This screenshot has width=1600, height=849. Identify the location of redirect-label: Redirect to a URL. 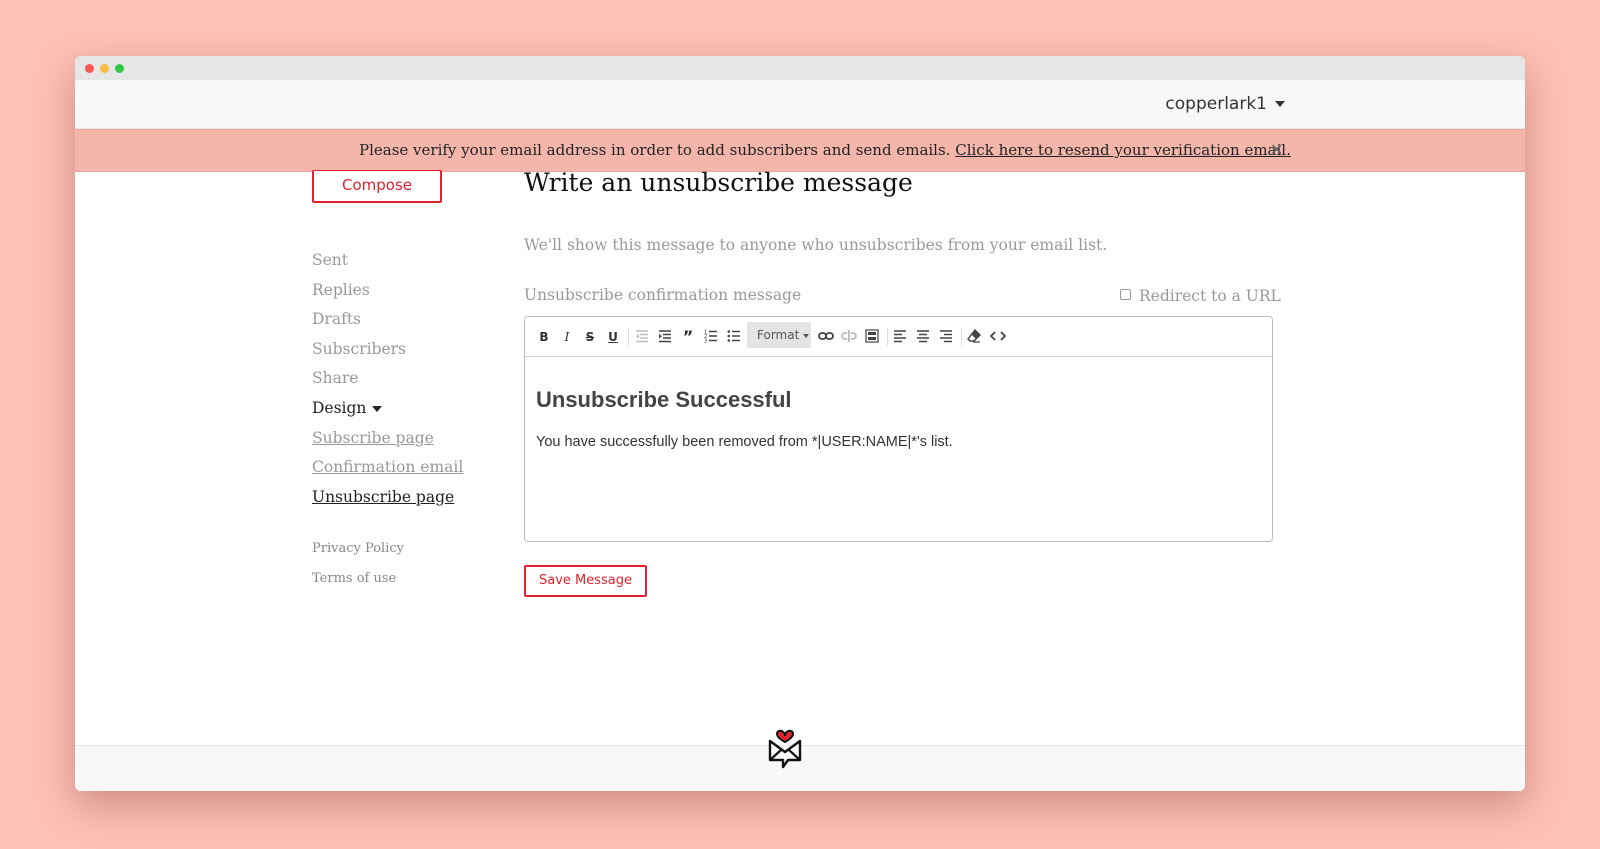
(1210, 296).